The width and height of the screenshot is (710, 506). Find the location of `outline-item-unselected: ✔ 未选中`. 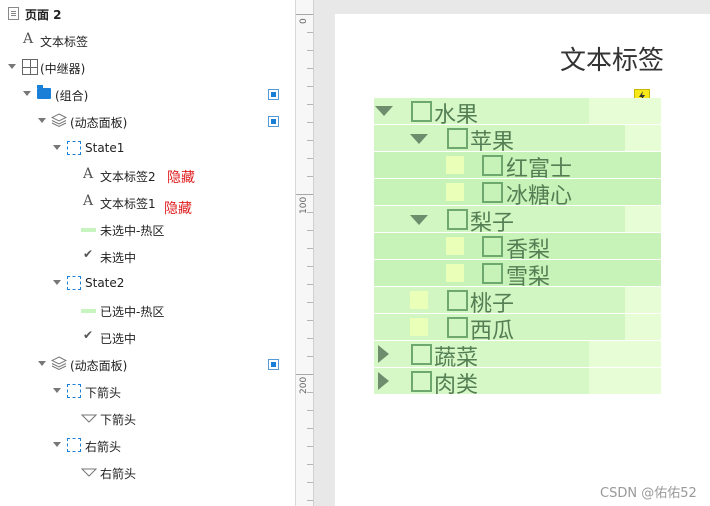

outline-item-unselected: ✔ 未选中 is located at coordinates (147, 256).